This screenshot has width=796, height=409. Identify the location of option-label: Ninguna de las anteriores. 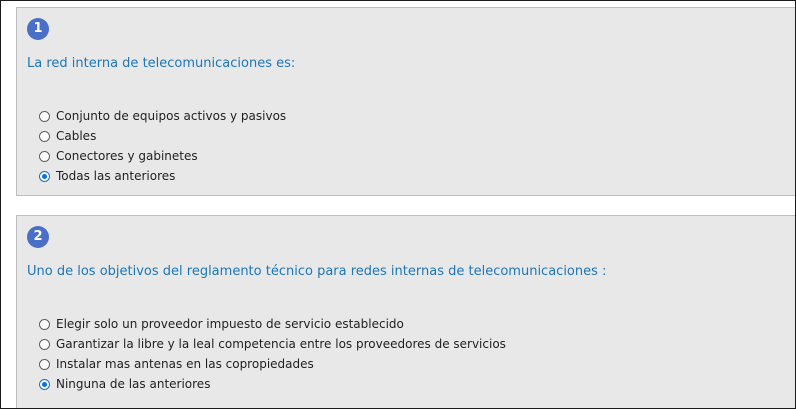
(133, 384).